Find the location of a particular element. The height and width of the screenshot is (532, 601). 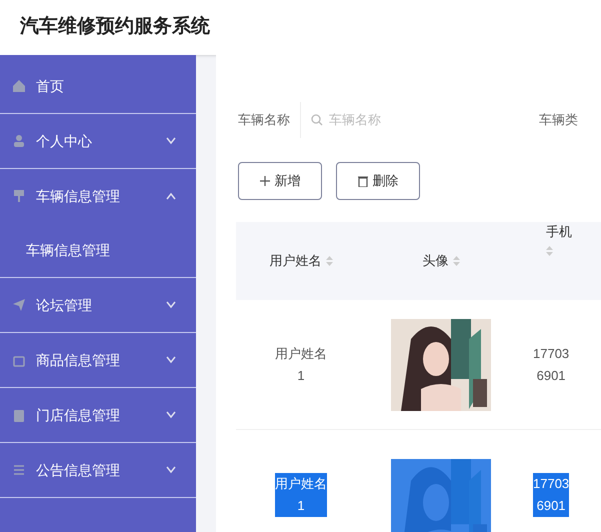

menu-item: 个人中心 is located at coordinates (98, 141).